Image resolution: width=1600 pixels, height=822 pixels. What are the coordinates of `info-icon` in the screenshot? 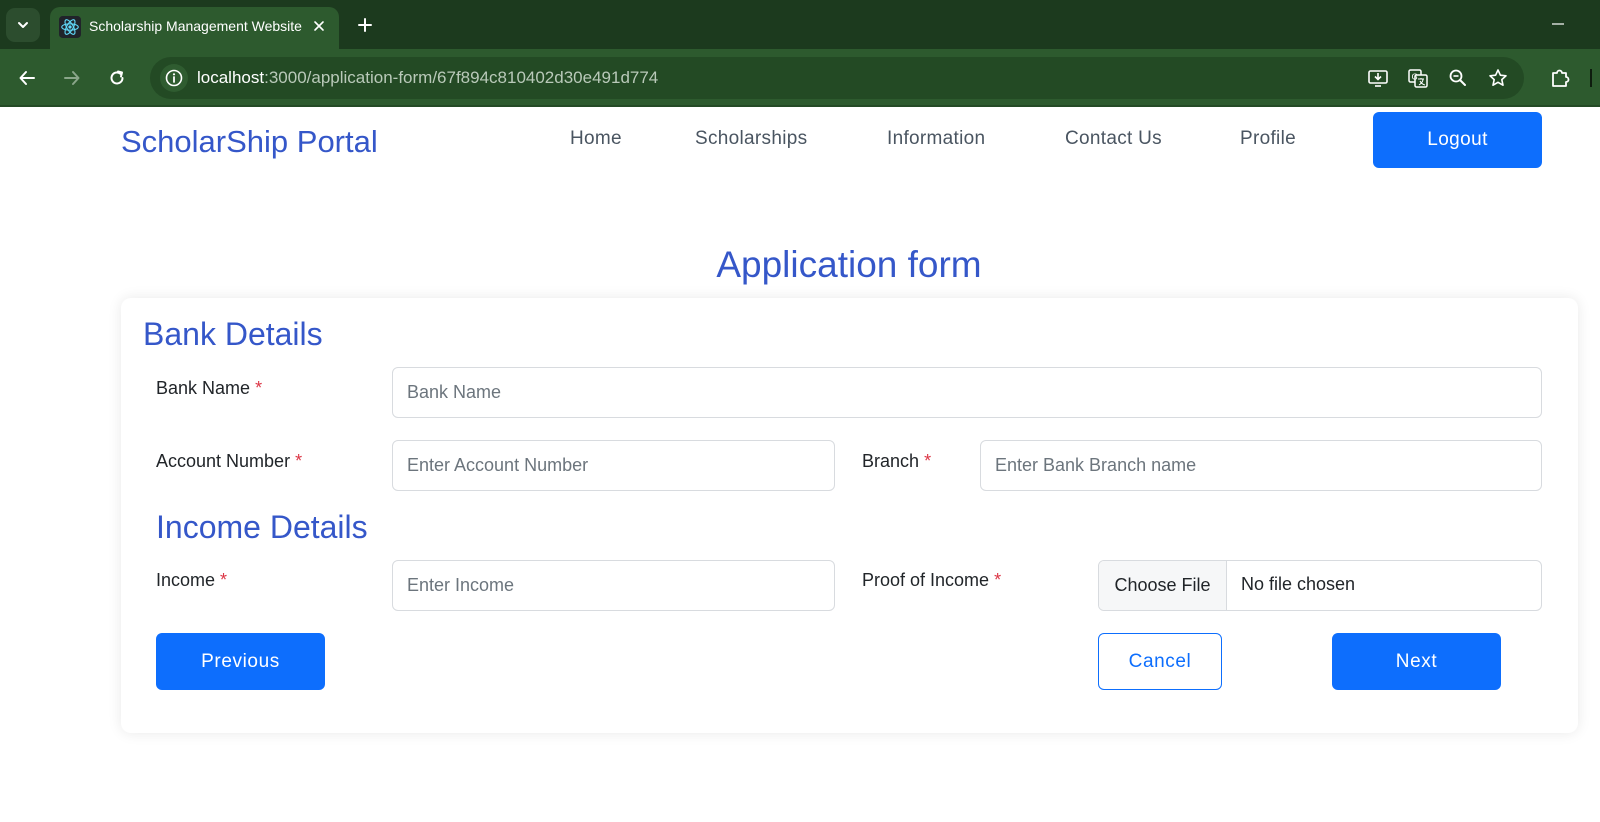 It's located at (174, 78).